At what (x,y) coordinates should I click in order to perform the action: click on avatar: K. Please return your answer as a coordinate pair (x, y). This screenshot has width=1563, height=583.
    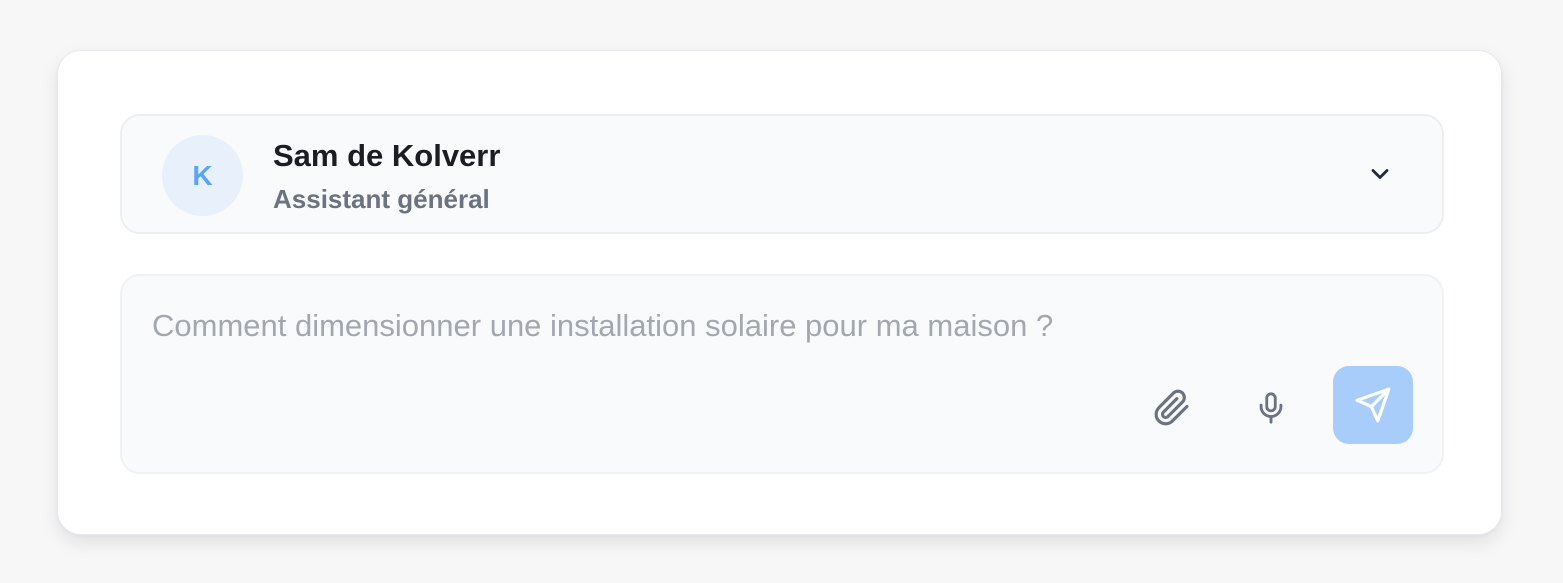
    Looking at the image, I should click on (202, 175).